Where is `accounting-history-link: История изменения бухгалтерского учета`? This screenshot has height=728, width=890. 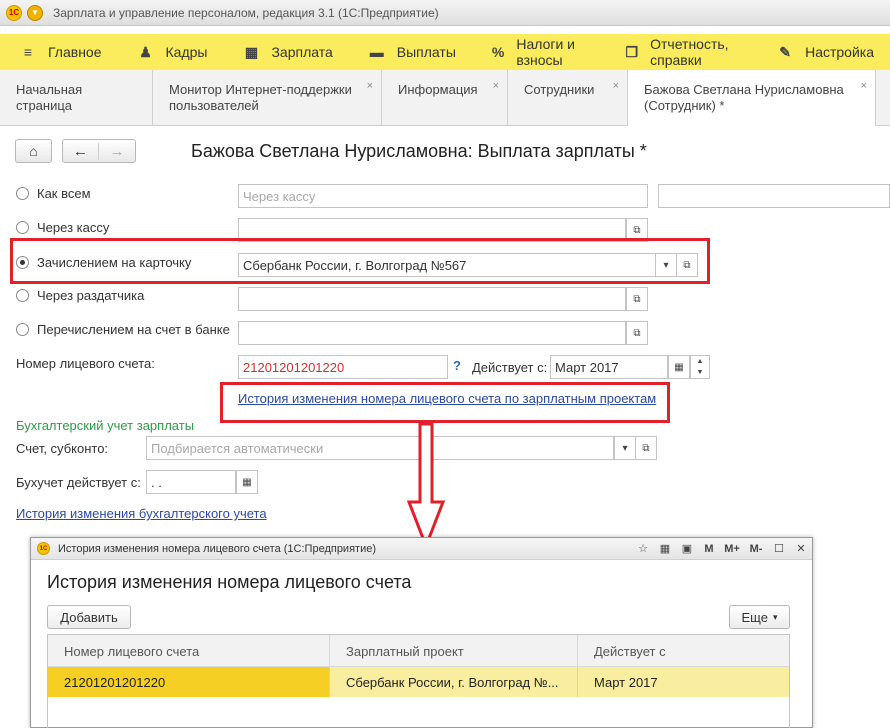 accounting-history-link: История изменения бухгалтерского учета is located at coordinates (141, 513).